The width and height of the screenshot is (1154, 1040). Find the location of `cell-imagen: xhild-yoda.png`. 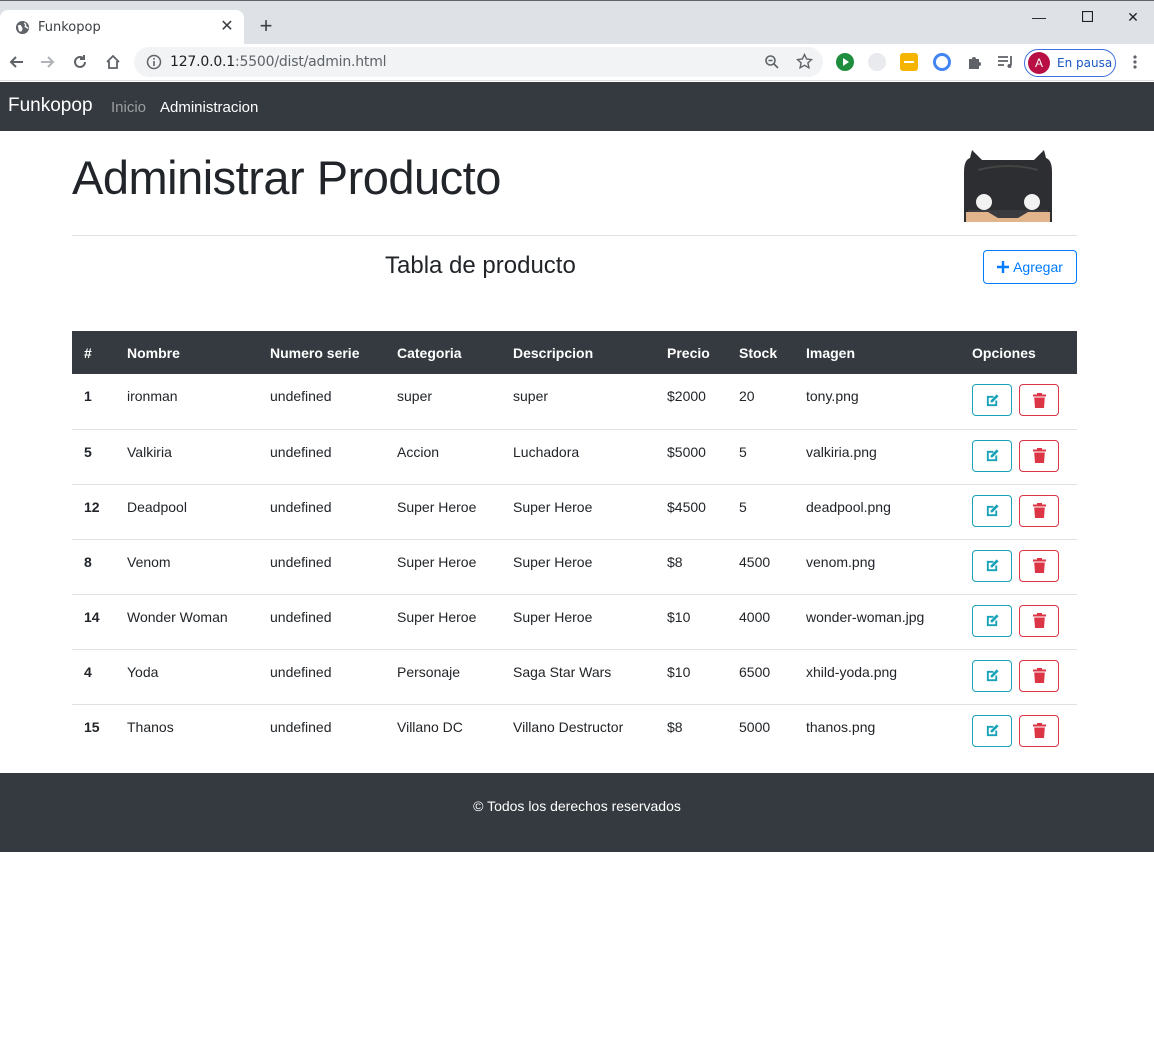

cell-imagen: xhild-yoda.png is located at coordinates (877, 676).